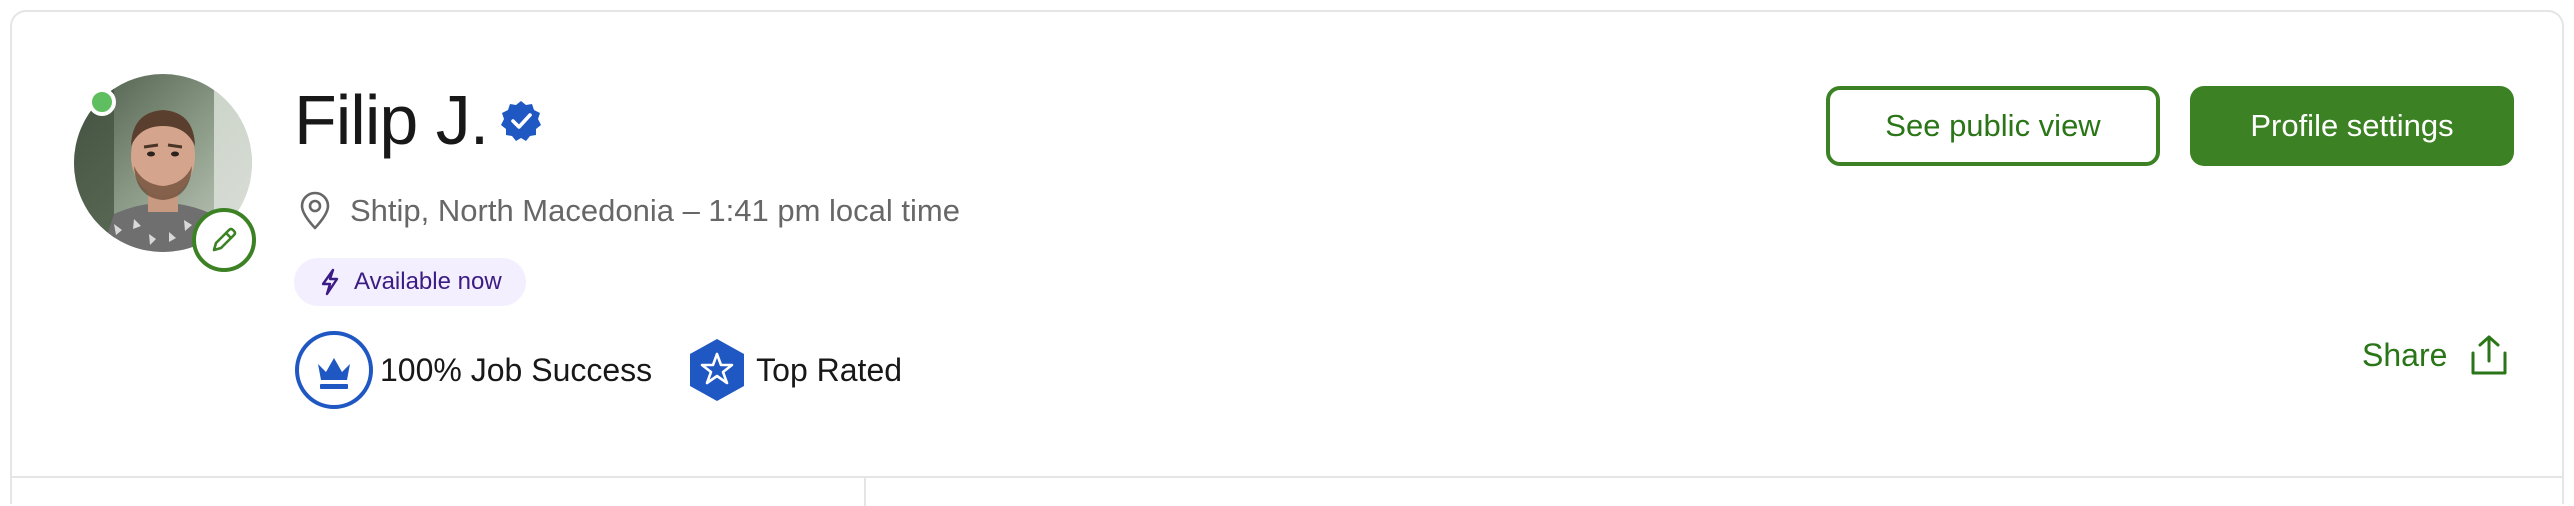 Image resolution: width=2574 pixels, height=506 pixels. Describe the element at coordinates (102, 102) in the screenshot. I see `online-status-dot` at that location.